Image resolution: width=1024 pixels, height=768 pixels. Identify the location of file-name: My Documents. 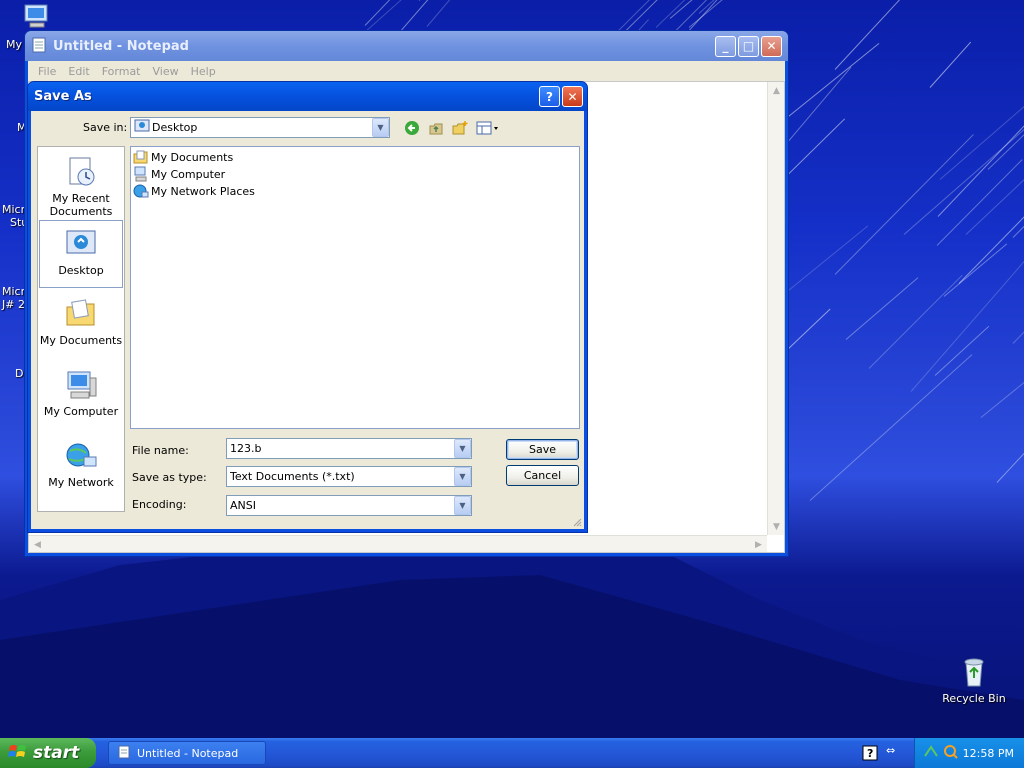
(192, 157).